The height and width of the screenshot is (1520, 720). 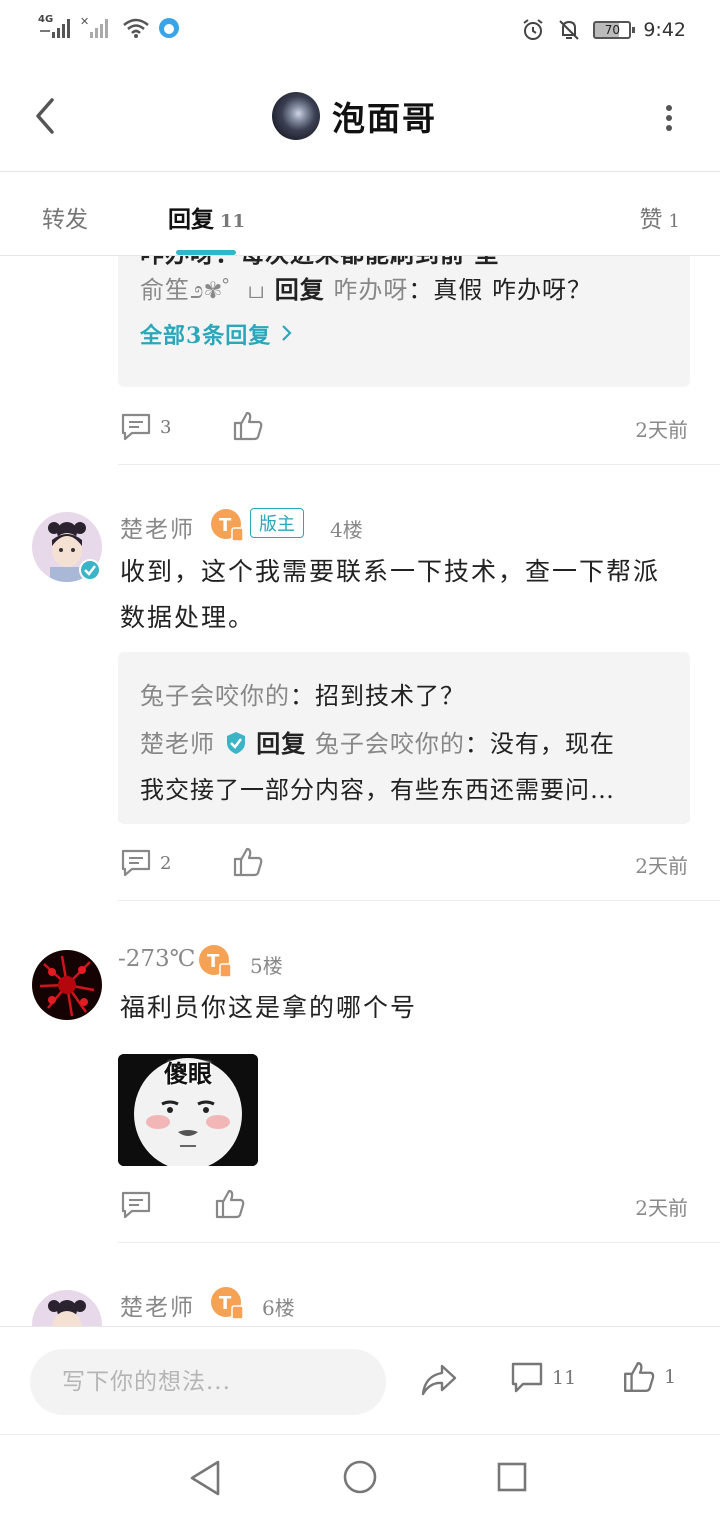 I want to click on username: -273℃, so click(x=156, y=959).